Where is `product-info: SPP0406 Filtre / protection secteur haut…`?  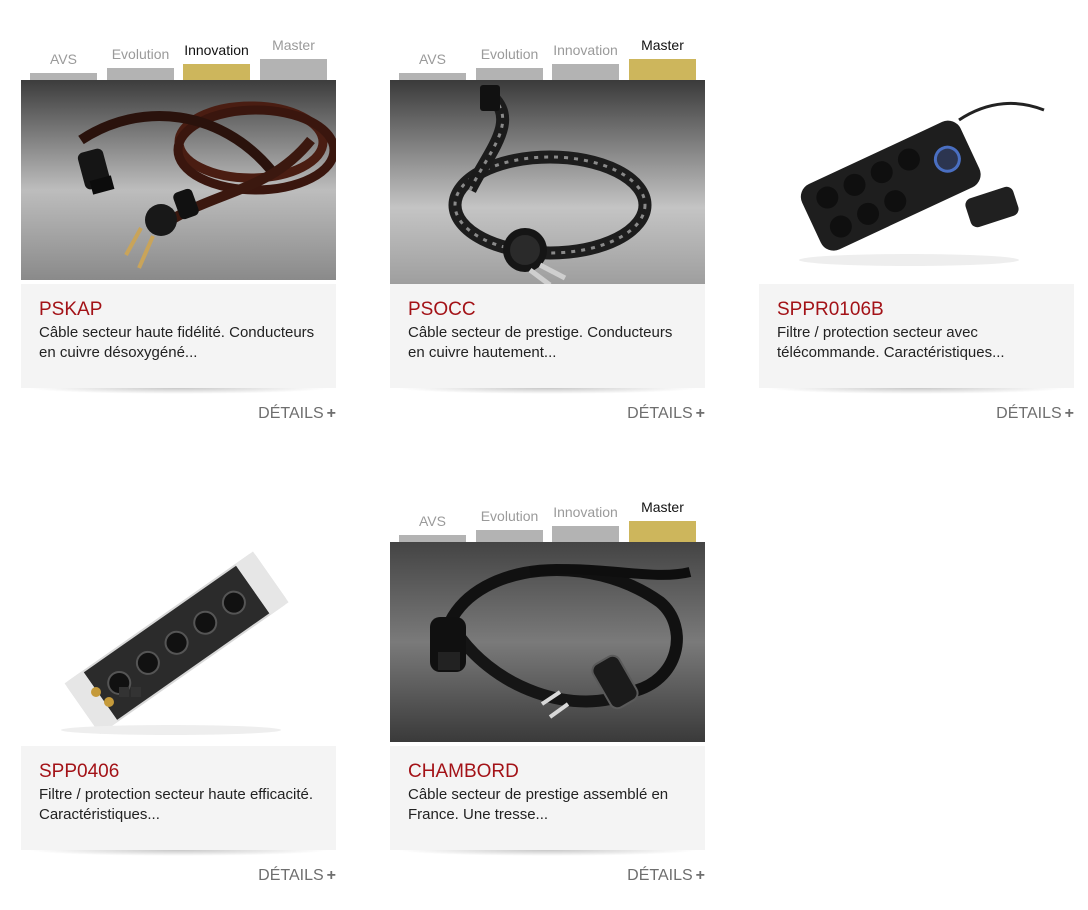
product-info: SPP0406 Filtre / protection secteur haut… is located at coordinates (178, 801).